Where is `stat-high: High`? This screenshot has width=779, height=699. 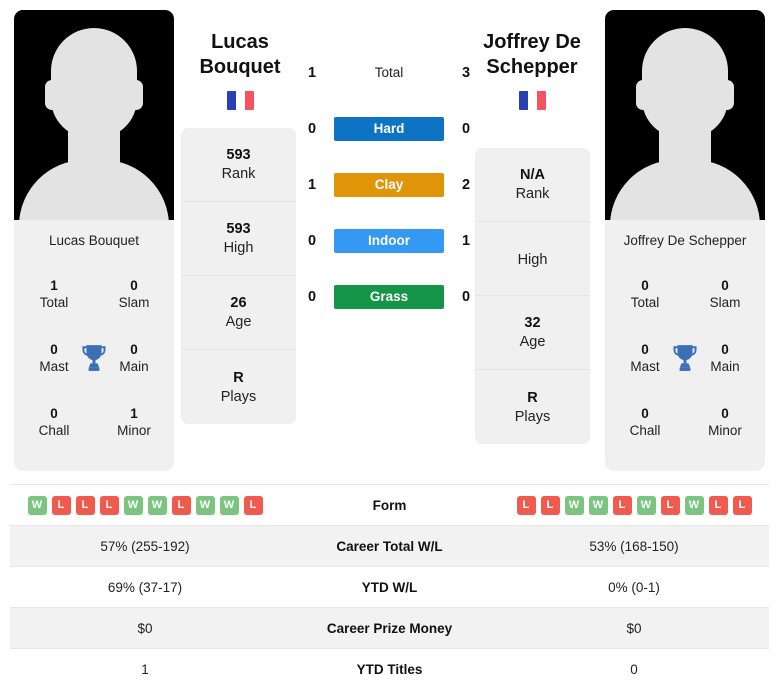
stat-high: High is located at coordinates (532, 259).